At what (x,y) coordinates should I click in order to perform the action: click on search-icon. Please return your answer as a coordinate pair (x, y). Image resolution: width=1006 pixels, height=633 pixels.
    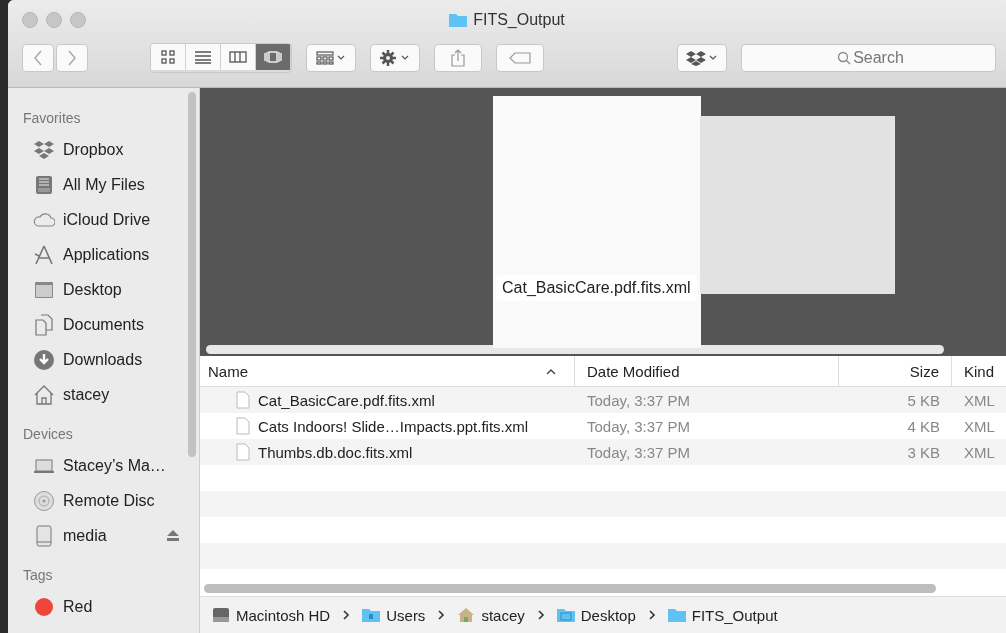
    Looking at the image, I should click on (844, 58).